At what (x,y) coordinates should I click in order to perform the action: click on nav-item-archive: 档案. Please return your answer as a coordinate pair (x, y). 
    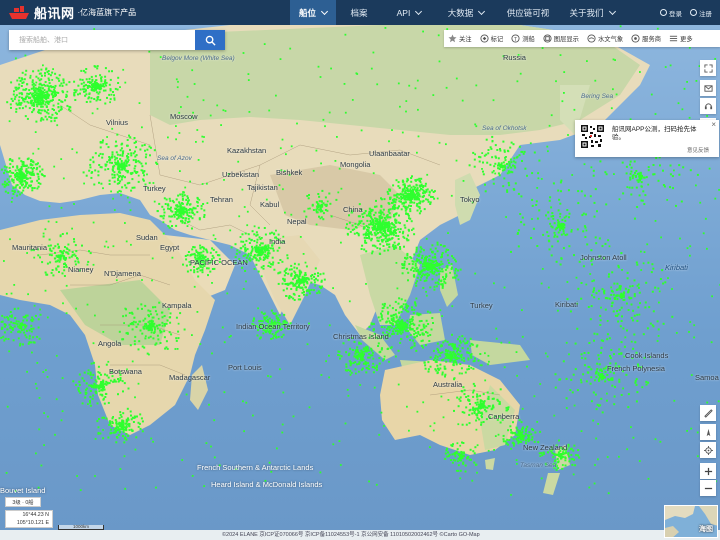
    Looking at the image, I should click on (359, 12).